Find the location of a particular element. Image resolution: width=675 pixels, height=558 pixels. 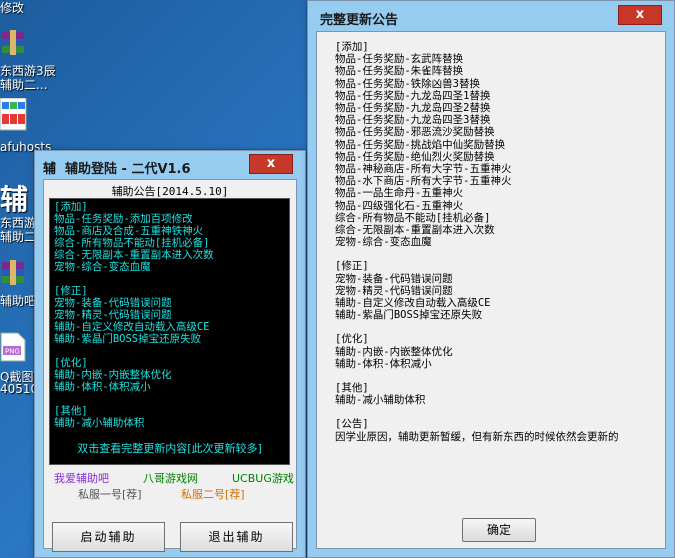

console-line: 辅助-内嵌-内嵌整体优化 is located at coordinates (113, 375).